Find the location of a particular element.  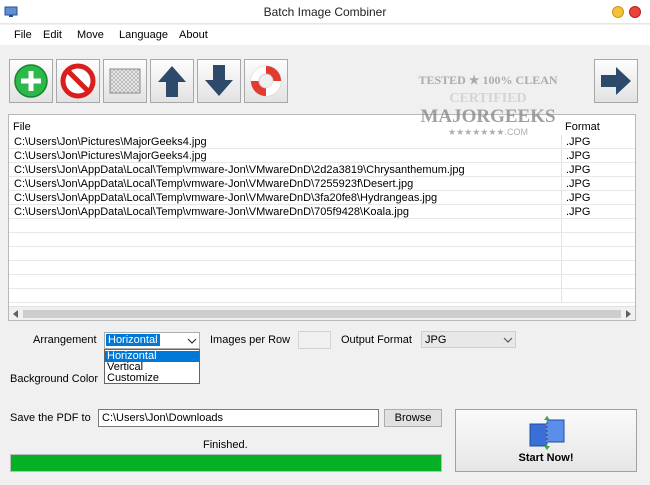

add-files-button is located at coordinates (31, 81).